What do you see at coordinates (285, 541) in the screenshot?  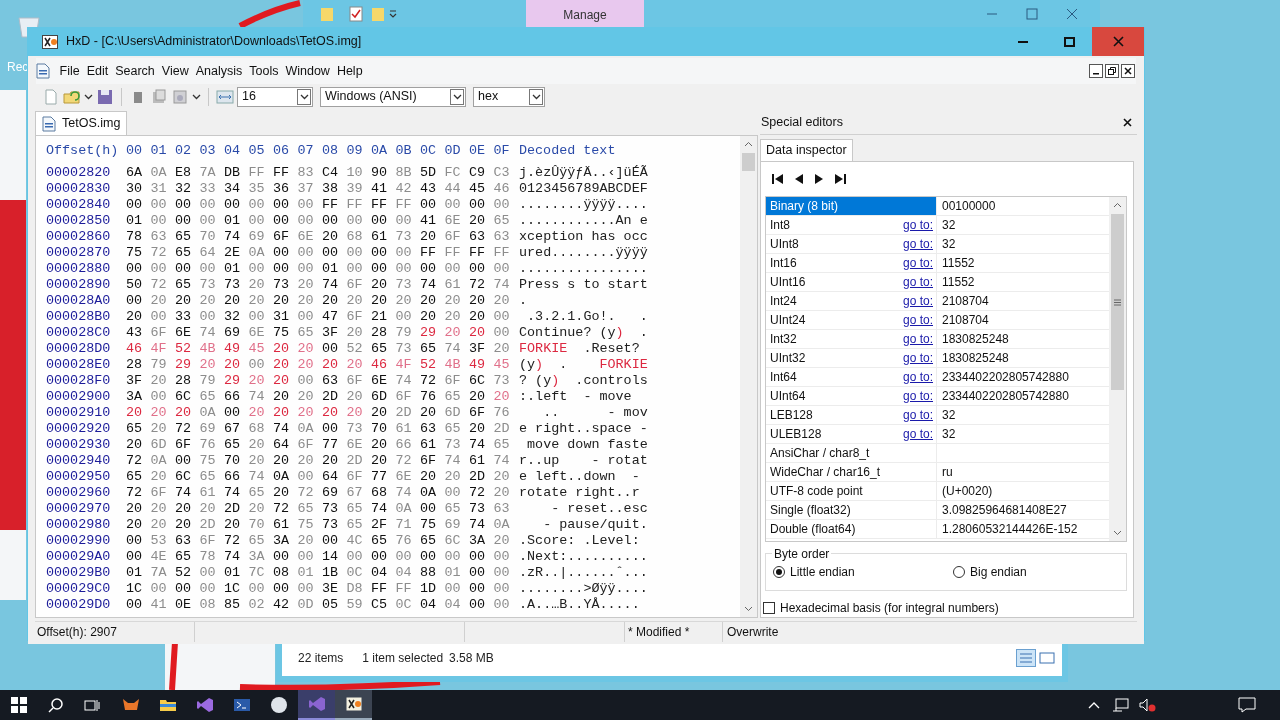 I see `hex-byte: 3A` at bounding box center [285, 541].